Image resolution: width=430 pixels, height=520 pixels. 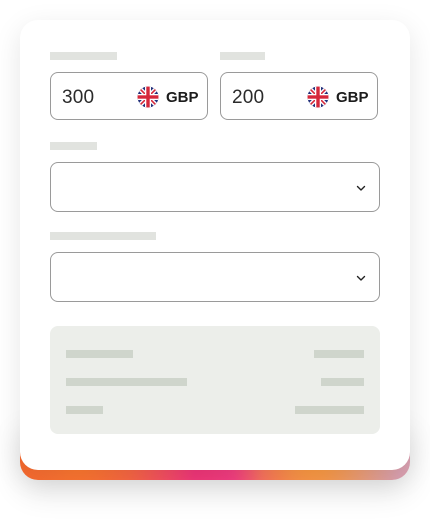 What do you see at coordinates (103, 236) in the screenshot?
I see `select-two-label` at bounding box center [103, 236].